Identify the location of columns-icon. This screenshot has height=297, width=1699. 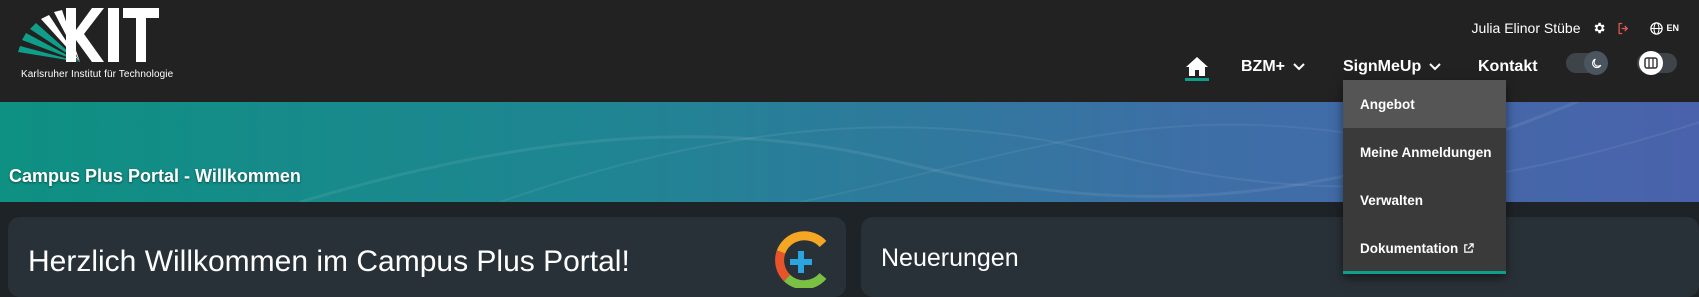
(1651, 63).